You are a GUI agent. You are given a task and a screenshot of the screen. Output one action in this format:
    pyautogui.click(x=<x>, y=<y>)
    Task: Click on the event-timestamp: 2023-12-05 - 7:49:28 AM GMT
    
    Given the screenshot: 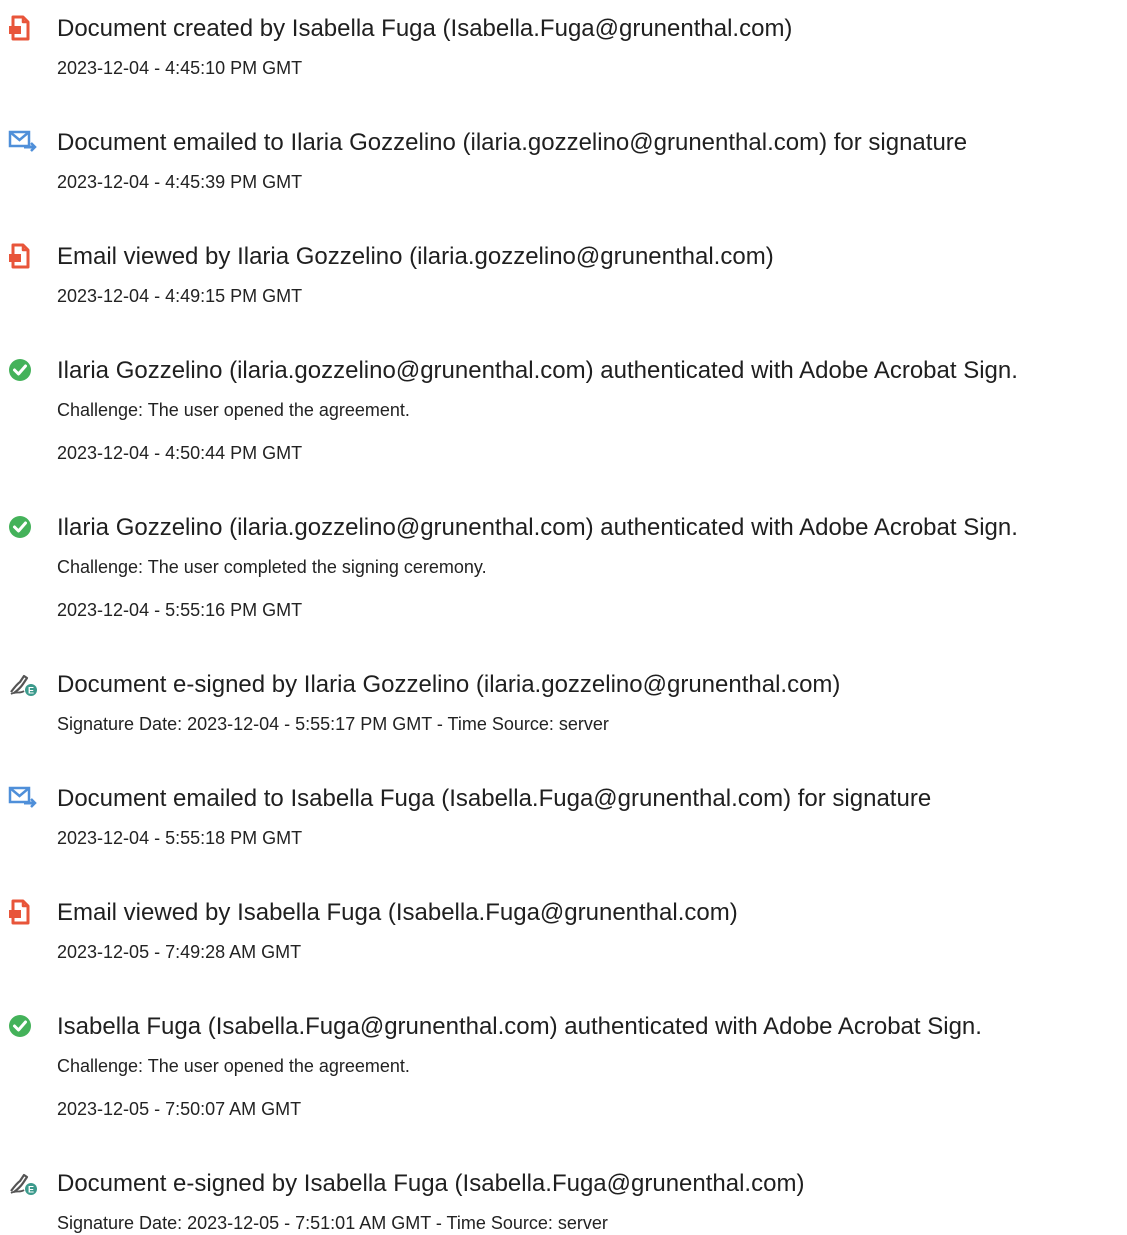 What is the action you would take?
    pyautogui.click(x=179, y=952)
    